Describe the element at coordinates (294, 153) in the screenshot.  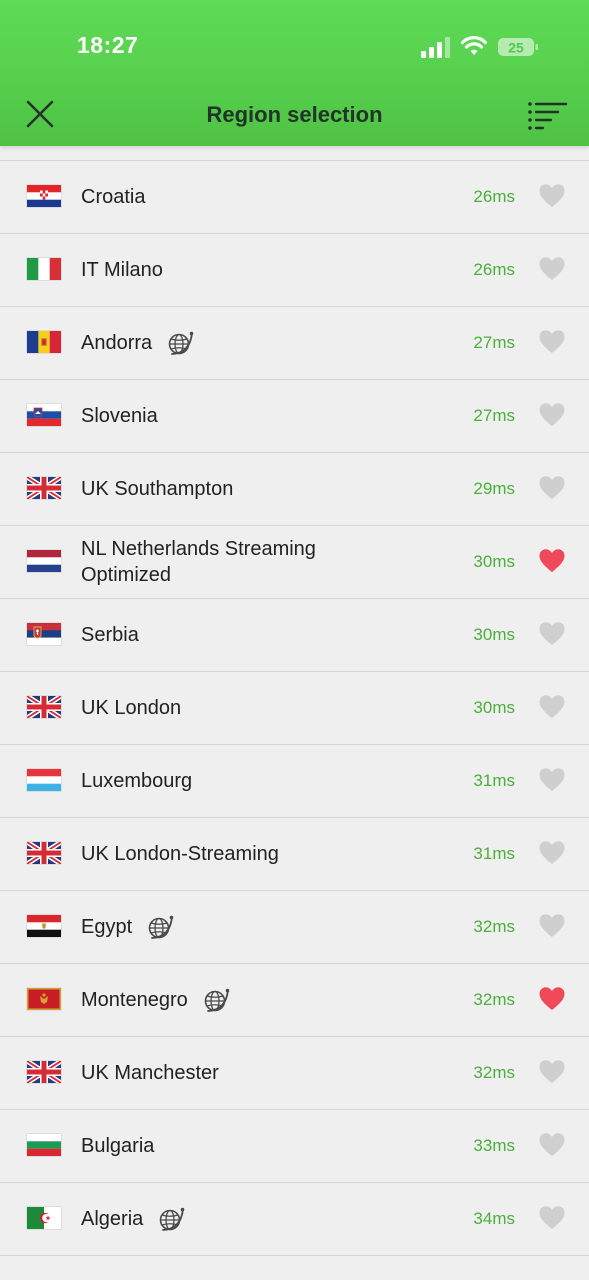
I see `list-top-strip` at that location.